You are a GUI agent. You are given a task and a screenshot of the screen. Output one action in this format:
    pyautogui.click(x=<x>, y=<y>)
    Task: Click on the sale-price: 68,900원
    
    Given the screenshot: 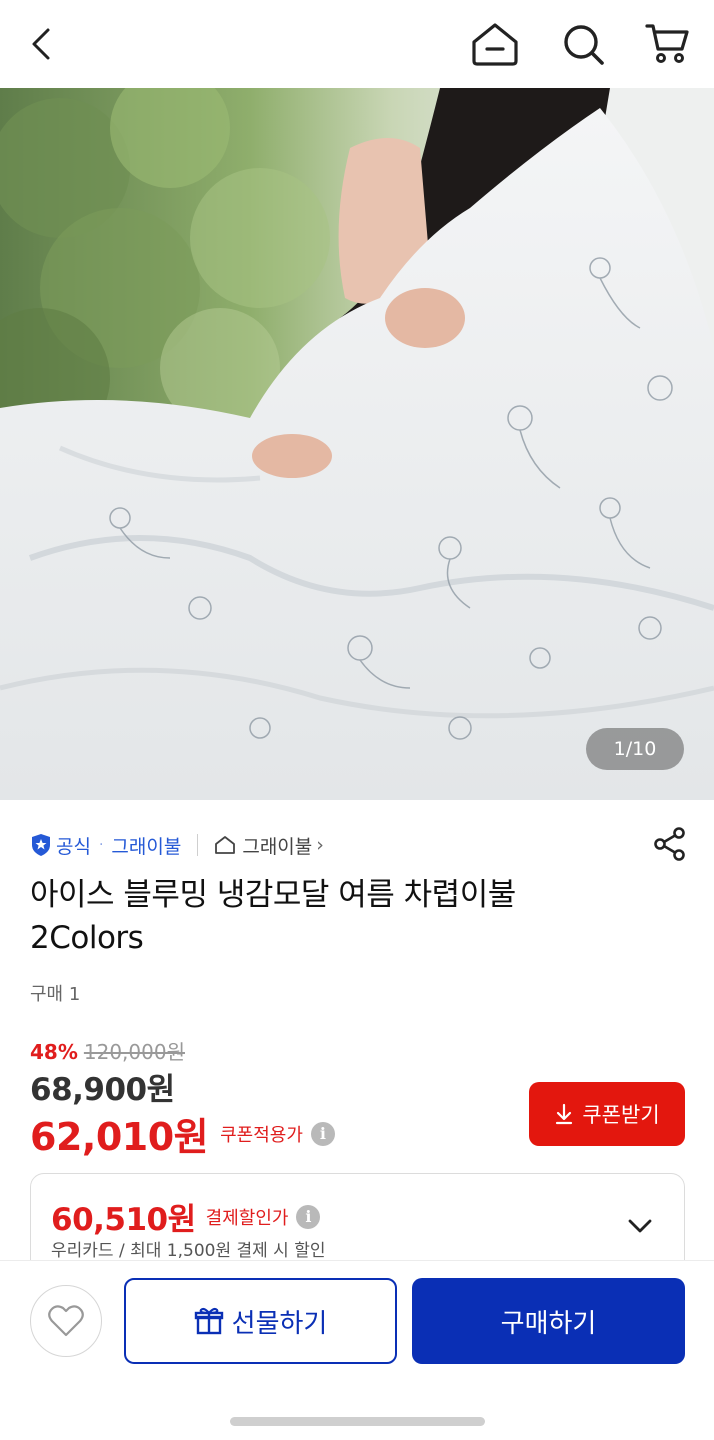 What is the action you would take?
    pyautogui.click(x=102, y=1090)
    